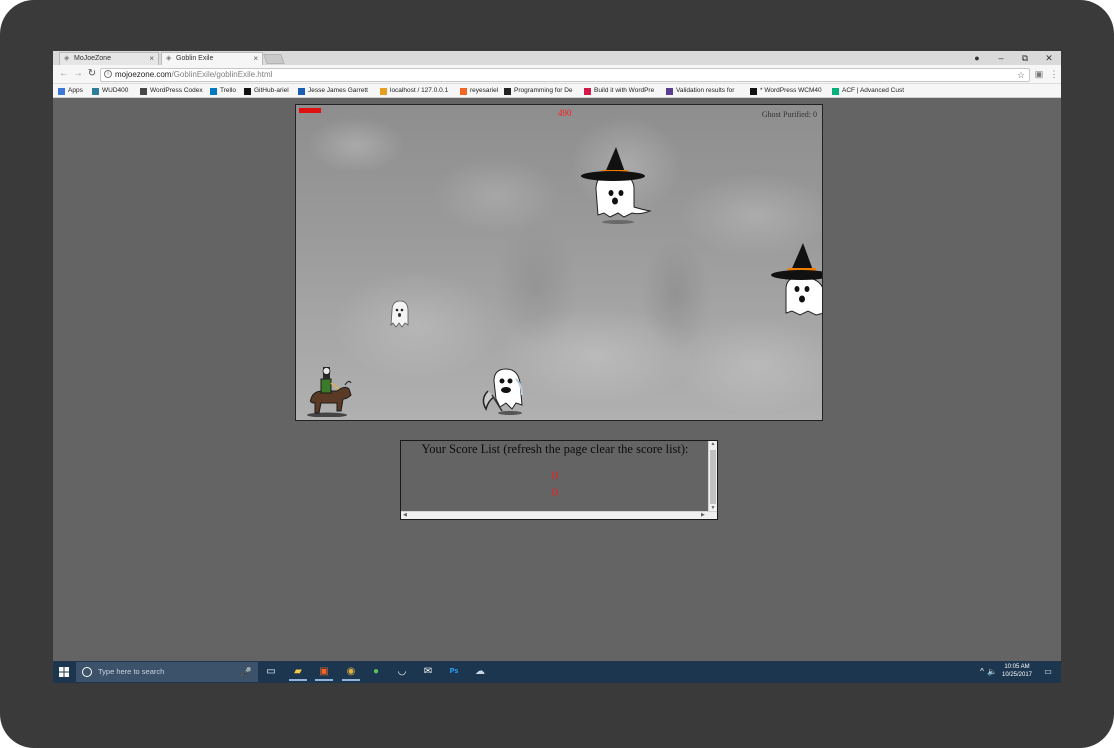  I want to click on bookmark-item: Build it with WordPre, so click(623, 91).